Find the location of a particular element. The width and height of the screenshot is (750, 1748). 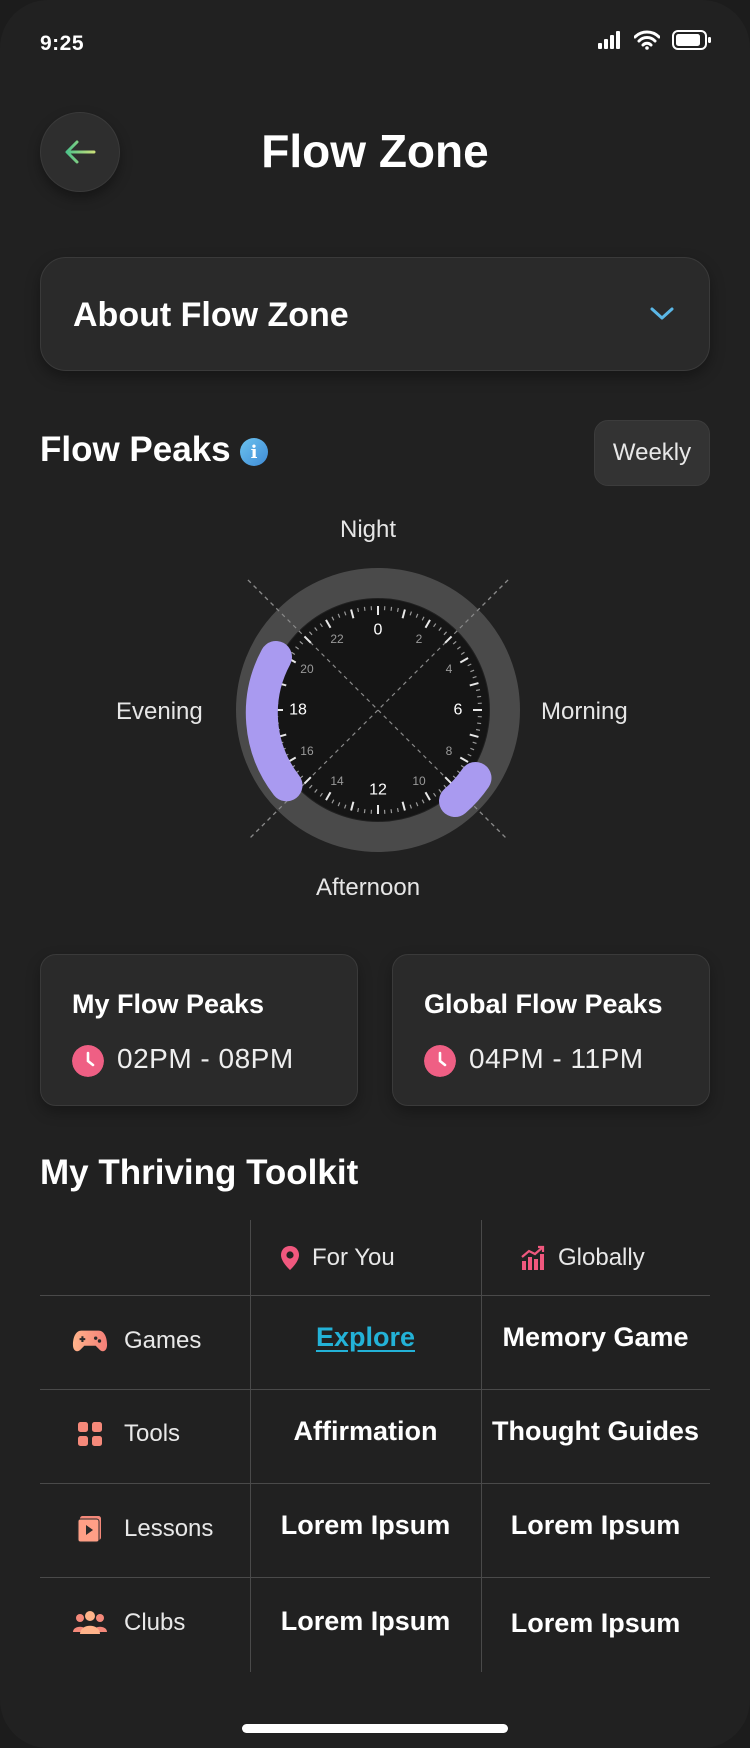

row-label-text: Games is located at coordinates (163, 1340).